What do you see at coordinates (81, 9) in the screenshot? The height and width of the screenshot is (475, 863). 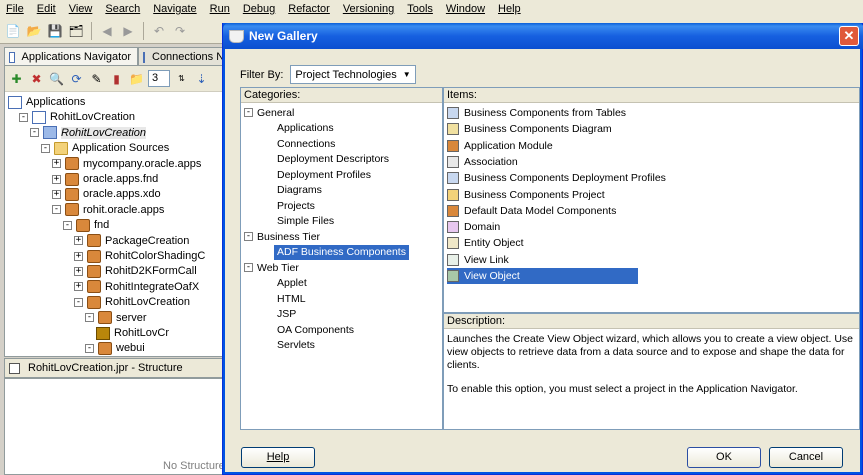 I see `menu-view: View` at bounding box center [81, 9].